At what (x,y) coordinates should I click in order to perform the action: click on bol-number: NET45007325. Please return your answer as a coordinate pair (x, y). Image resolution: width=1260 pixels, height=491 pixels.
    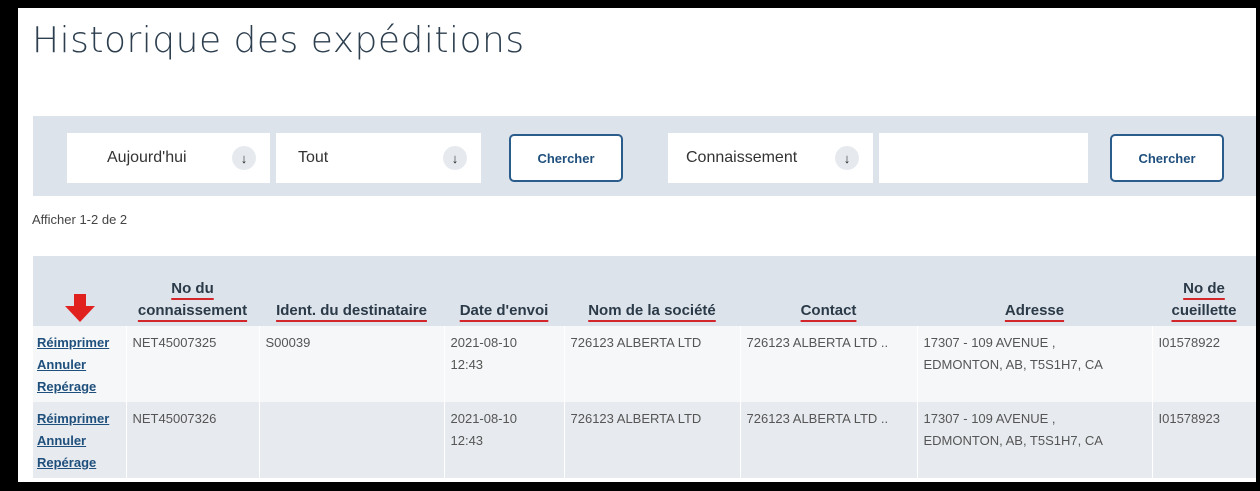
    Looking at the image, I should click on (193, 364).